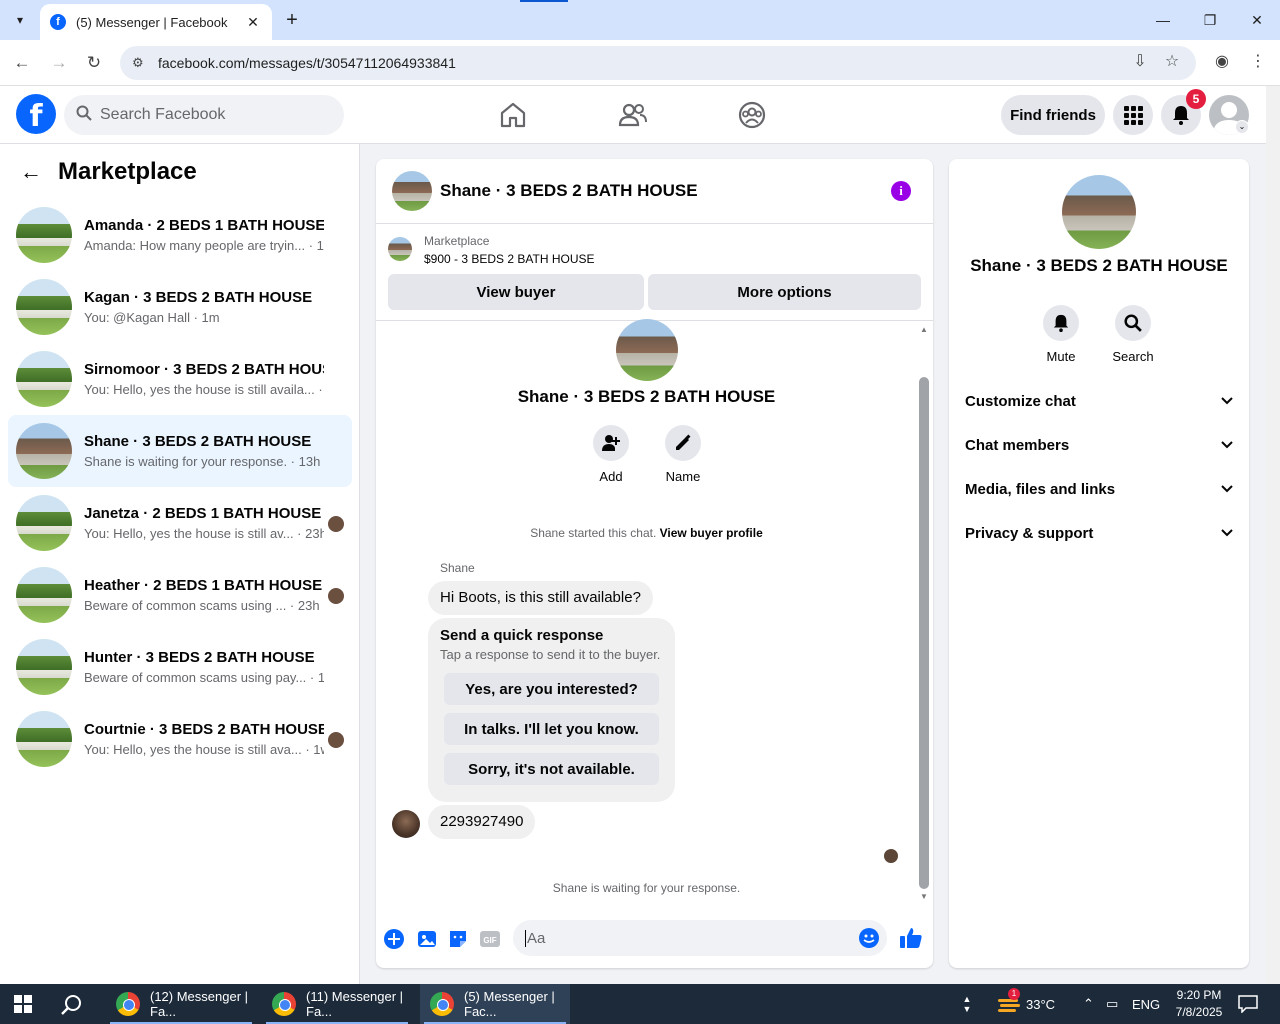  What do you see at coordinates (20, 20) in the screenshot?
I see `tab-search-button: ▾` at bounding box center [20, 20].